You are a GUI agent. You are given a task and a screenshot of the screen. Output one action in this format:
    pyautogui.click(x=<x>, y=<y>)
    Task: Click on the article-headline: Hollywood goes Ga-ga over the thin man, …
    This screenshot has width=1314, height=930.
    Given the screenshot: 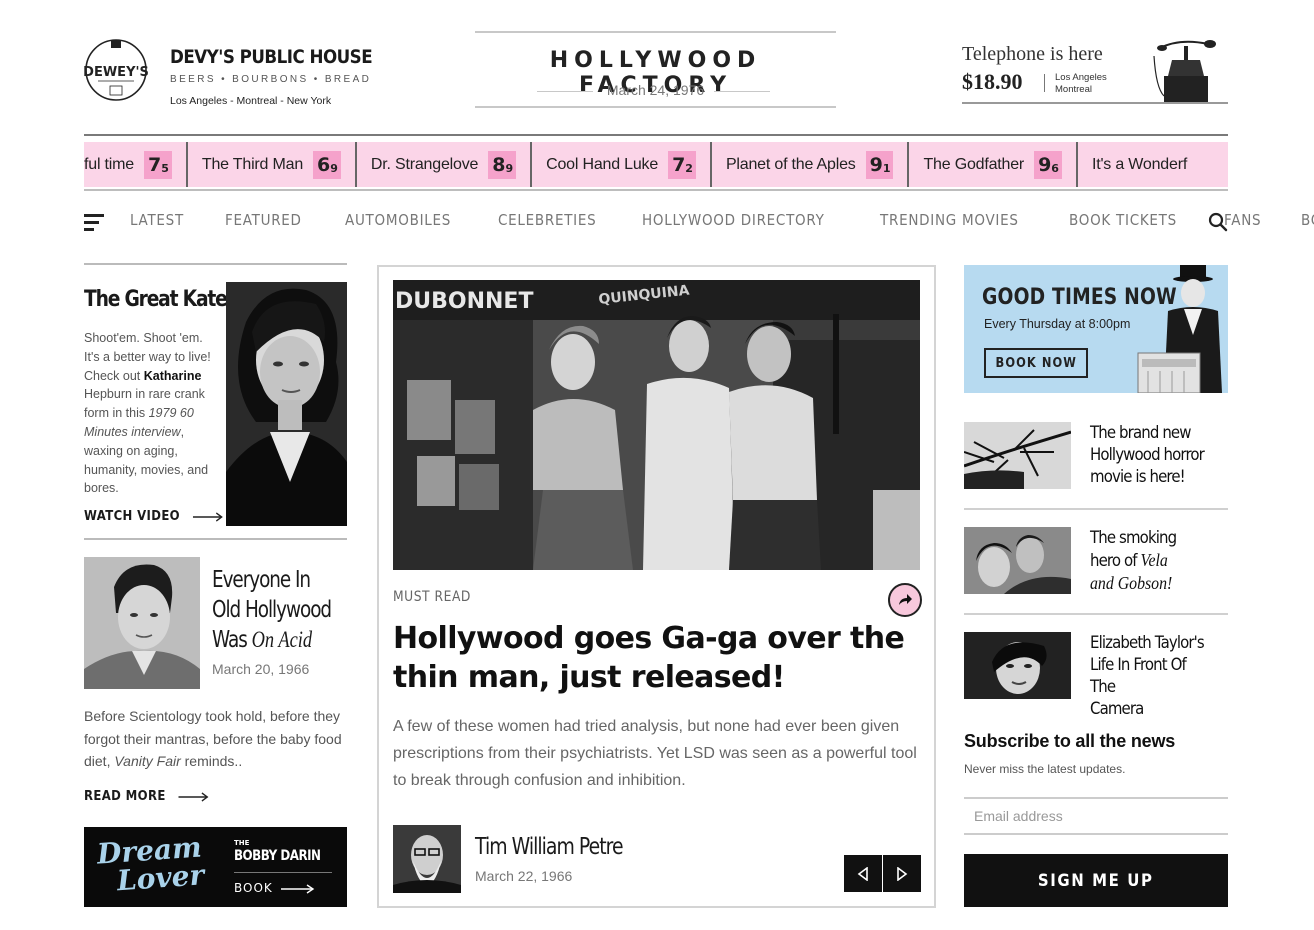 What is the action you would take?
    pyautogui.click(x=653, y=658)
    